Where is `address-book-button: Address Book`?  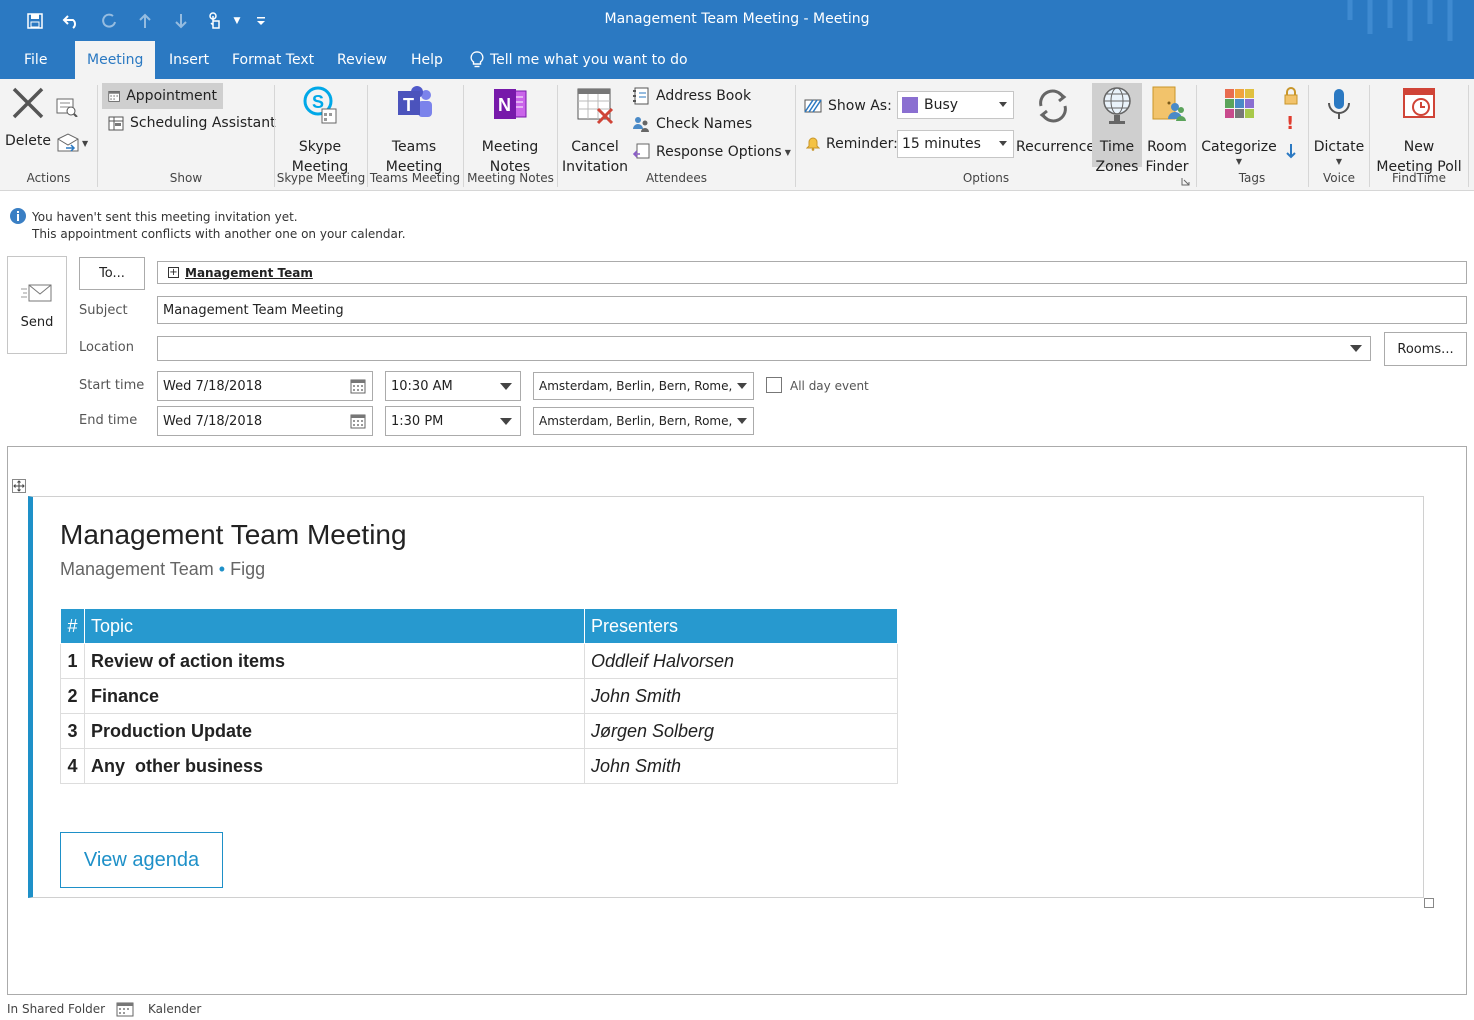 address-book-button: Address Book is located at coordinates (691, 96).